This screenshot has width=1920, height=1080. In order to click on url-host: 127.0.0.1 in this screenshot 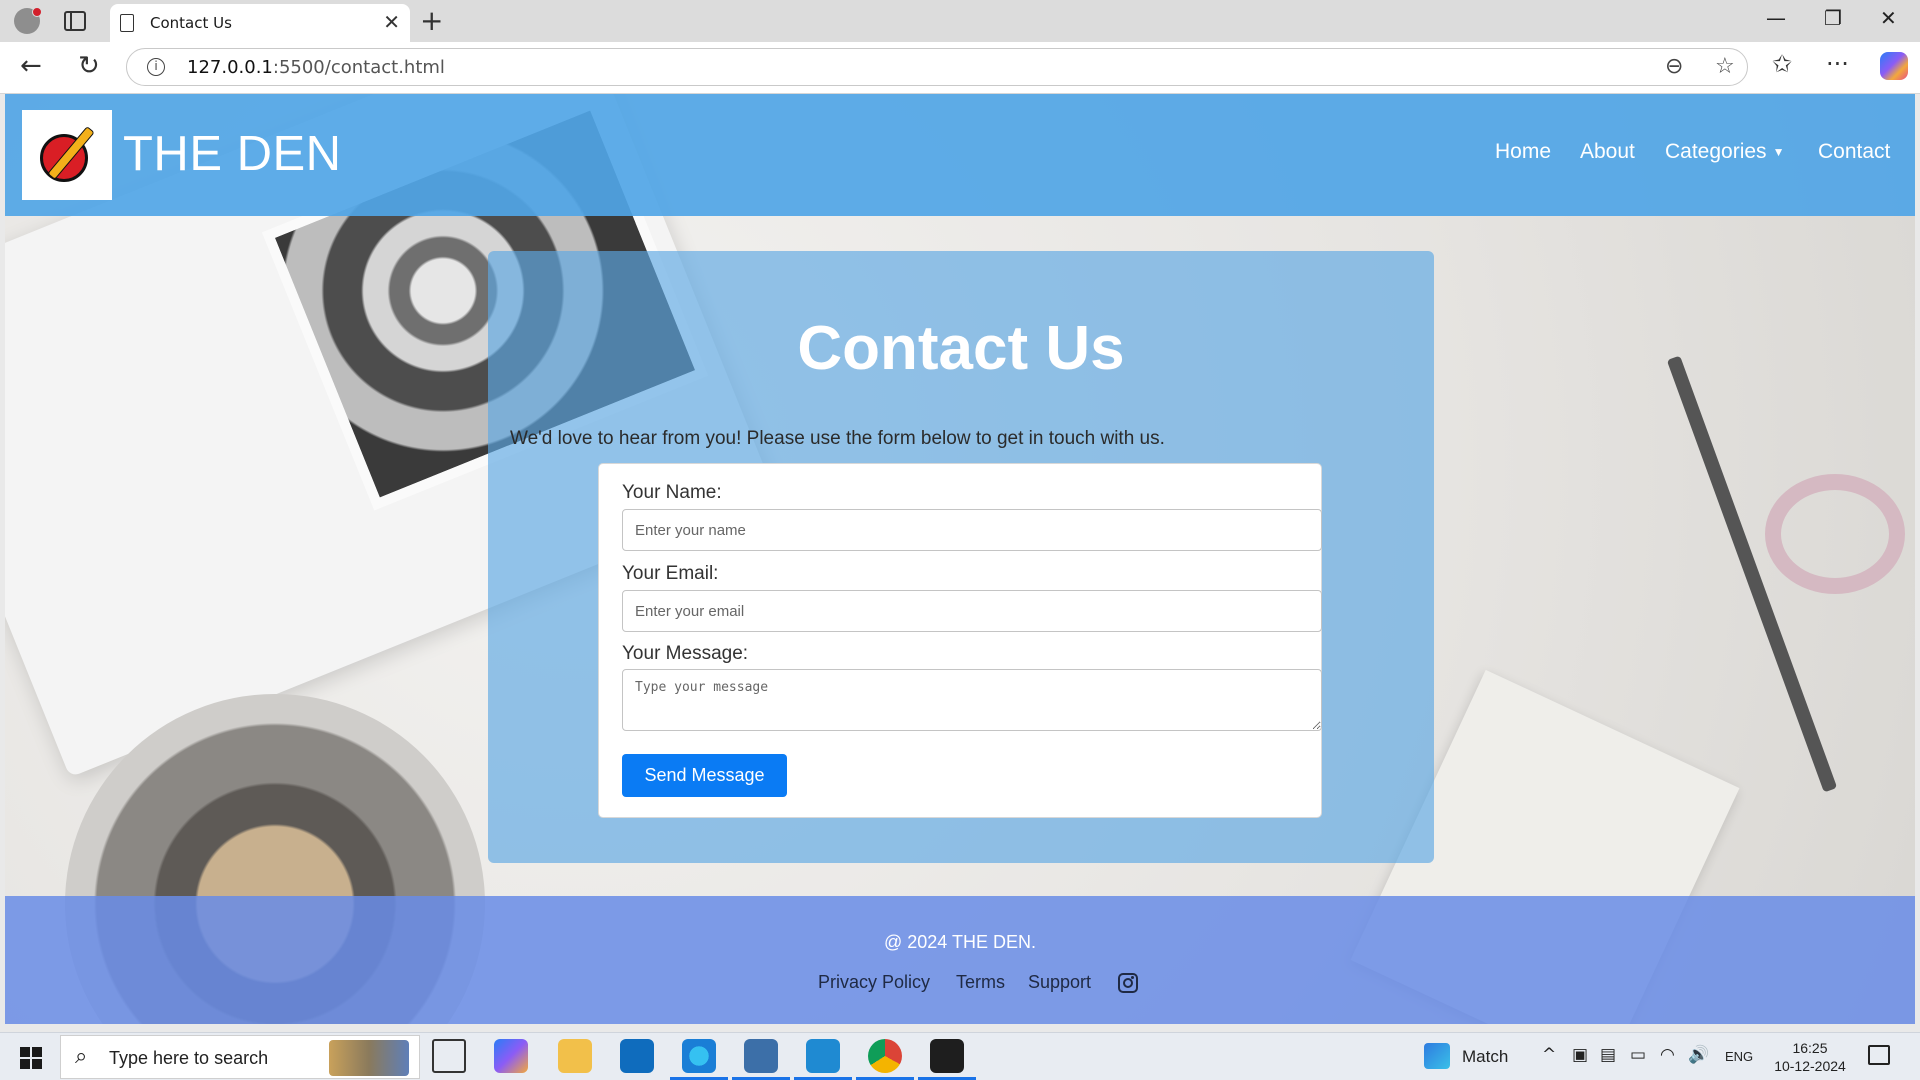, I will do `click(230, 67)`.